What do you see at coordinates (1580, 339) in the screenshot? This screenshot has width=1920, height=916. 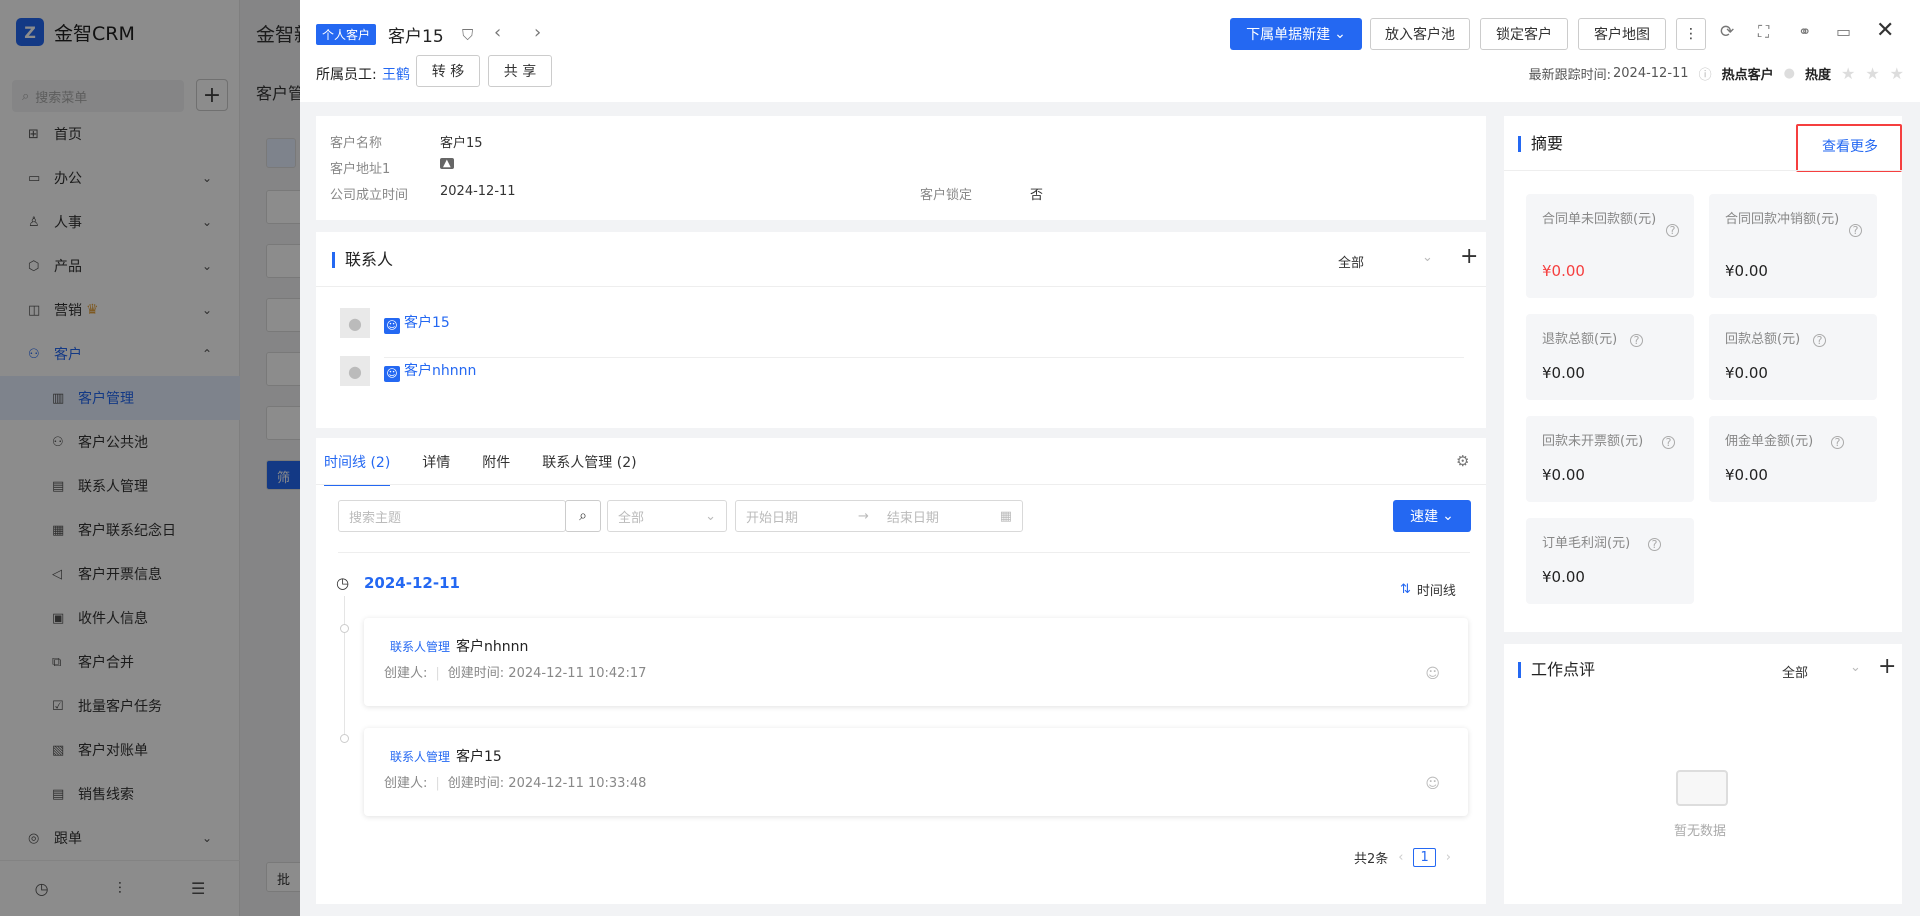 I see `summary-label: 退款总额(元)` at bounding box center [1580, 339].